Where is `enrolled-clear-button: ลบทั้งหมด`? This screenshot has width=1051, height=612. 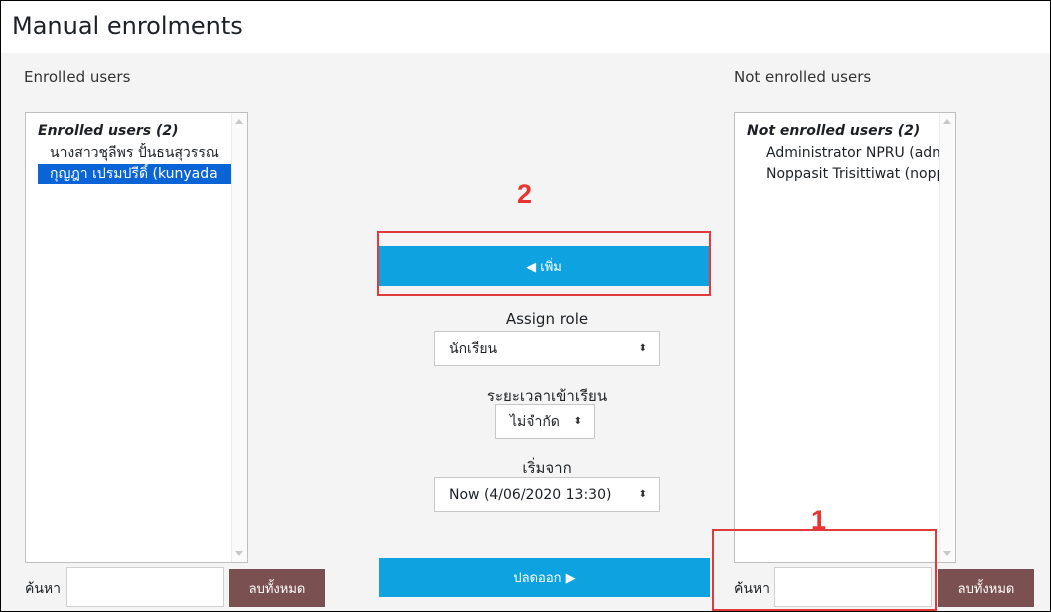
enrolled-clear-button: ลบทั้งหมด is located at coordinates (277, 588).